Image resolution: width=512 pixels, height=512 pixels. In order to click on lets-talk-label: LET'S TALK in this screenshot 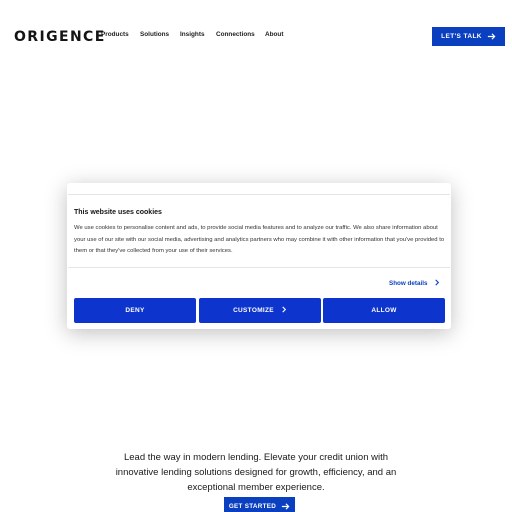, I will do `click(461, 36)`.